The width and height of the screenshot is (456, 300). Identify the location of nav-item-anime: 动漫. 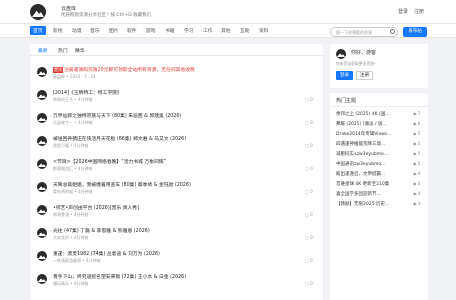
(77, 30).